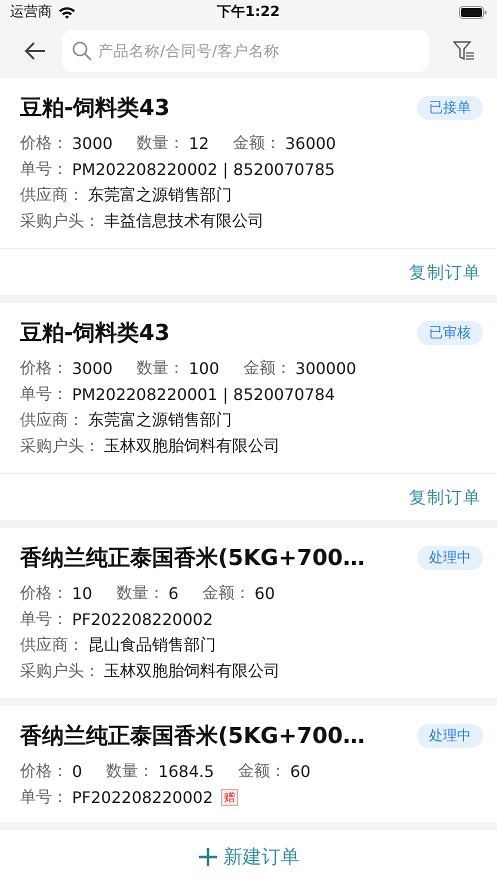  I want to click on status-time: 下午1:22, so click(248, 12).